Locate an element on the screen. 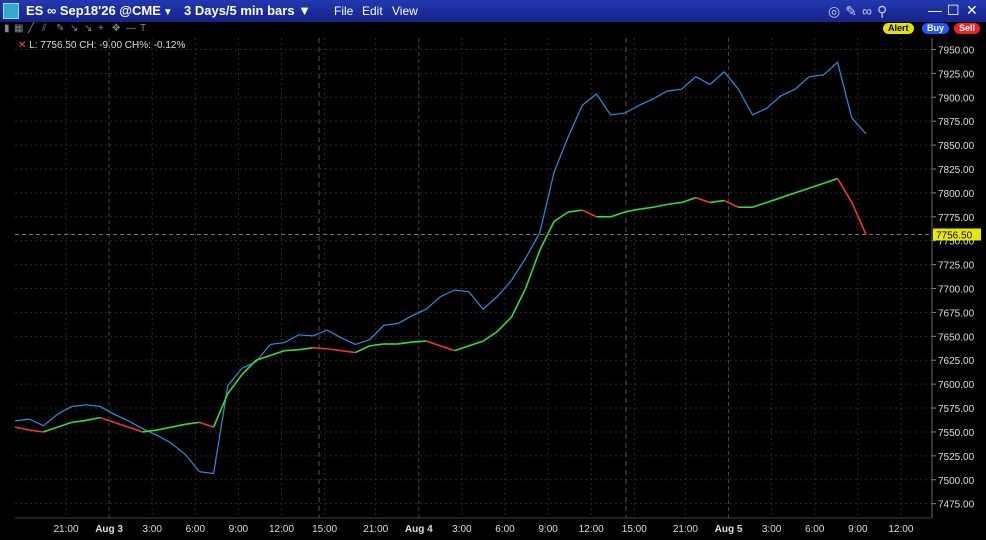  y-tick-label: 7850.00 is located at coordinates (956, 146).